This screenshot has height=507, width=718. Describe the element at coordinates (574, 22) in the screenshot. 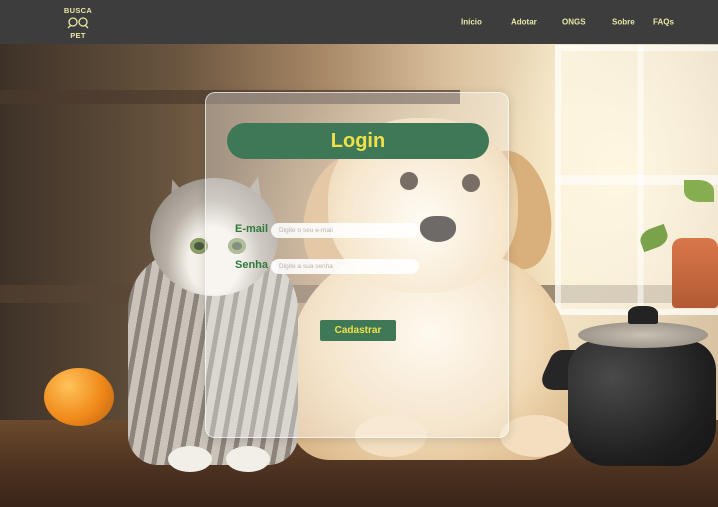

I see `nav-link-ongs: ONGS` at that location.